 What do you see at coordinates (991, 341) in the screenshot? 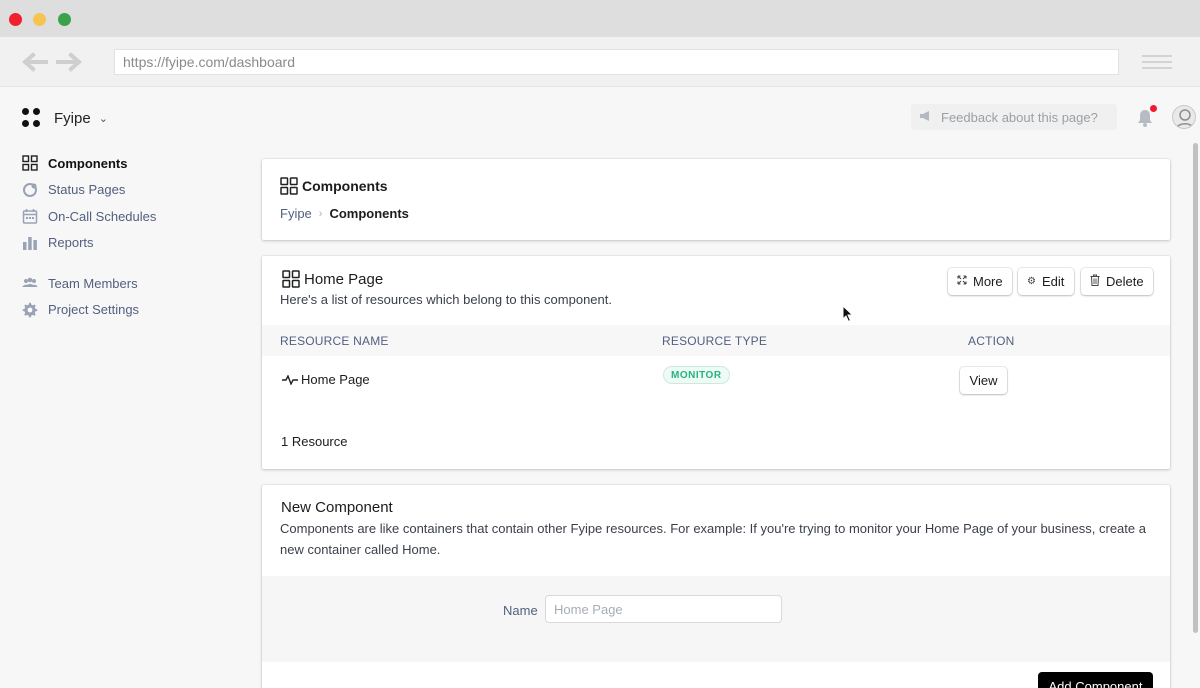
I see `column-header-action: ACTION` at bounding box center [991, 341].